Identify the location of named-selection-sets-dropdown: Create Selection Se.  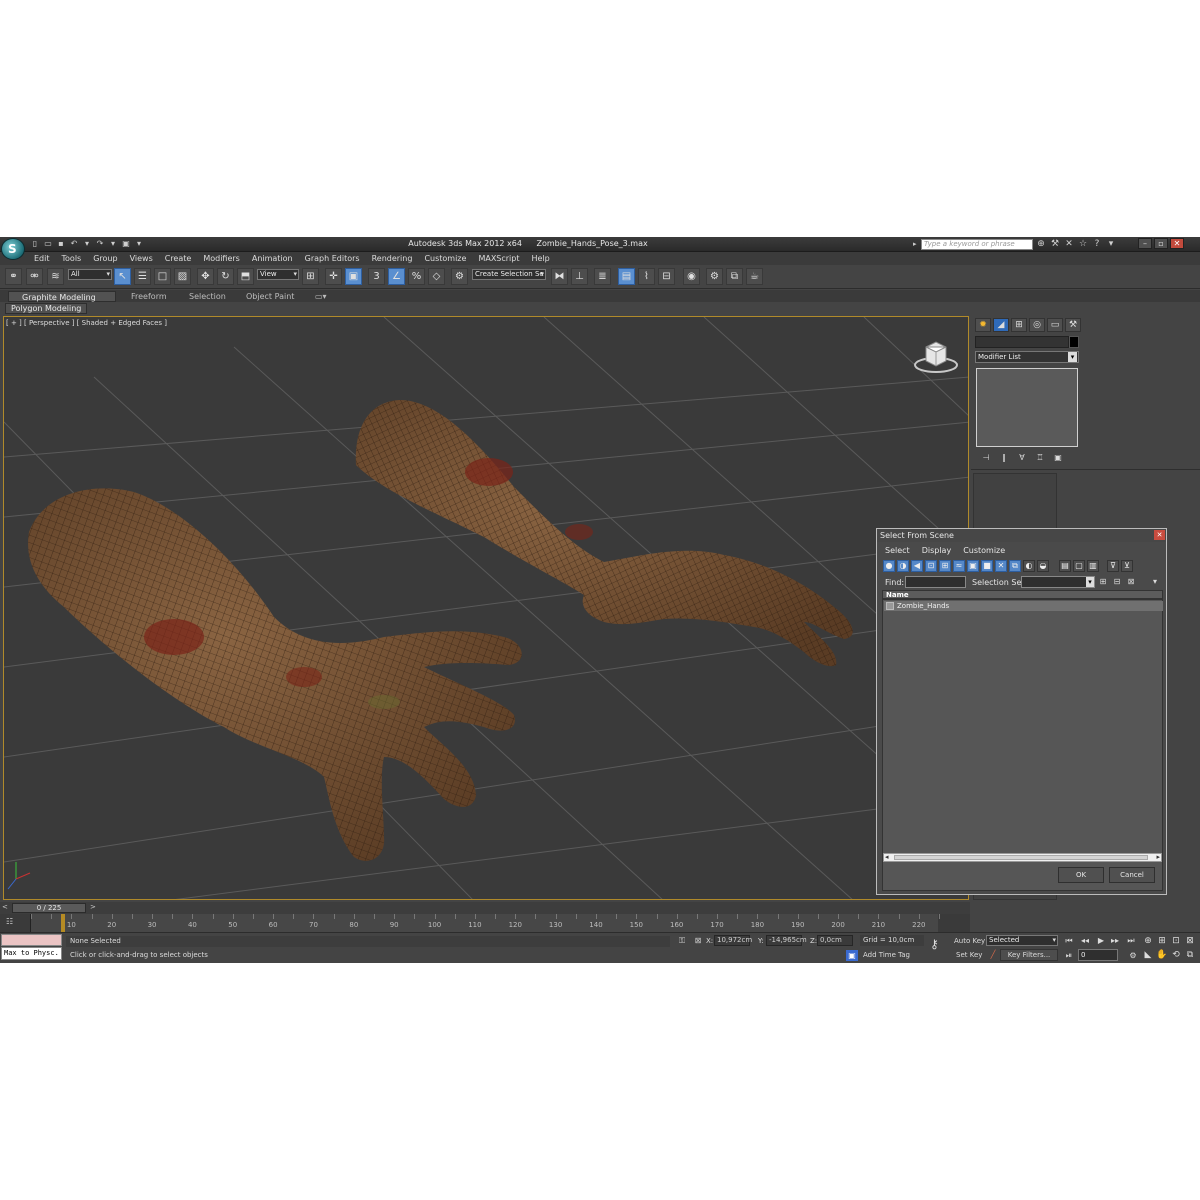
(509, 274).